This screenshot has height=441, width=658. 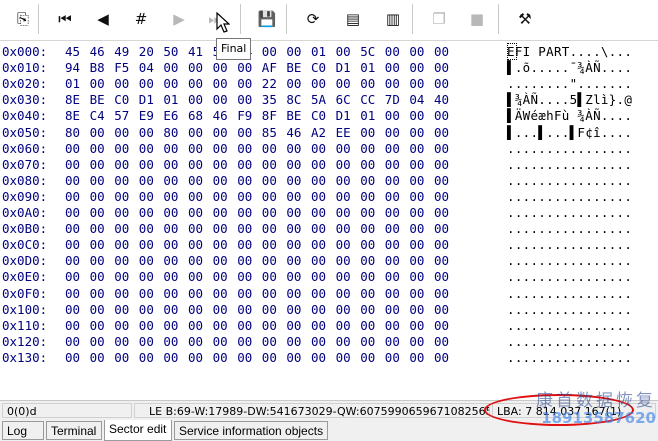 What do you see at coordinates (297, 100) in the screenshot?
I see `hex-byte: 8C` at bounding box center [297, 100].